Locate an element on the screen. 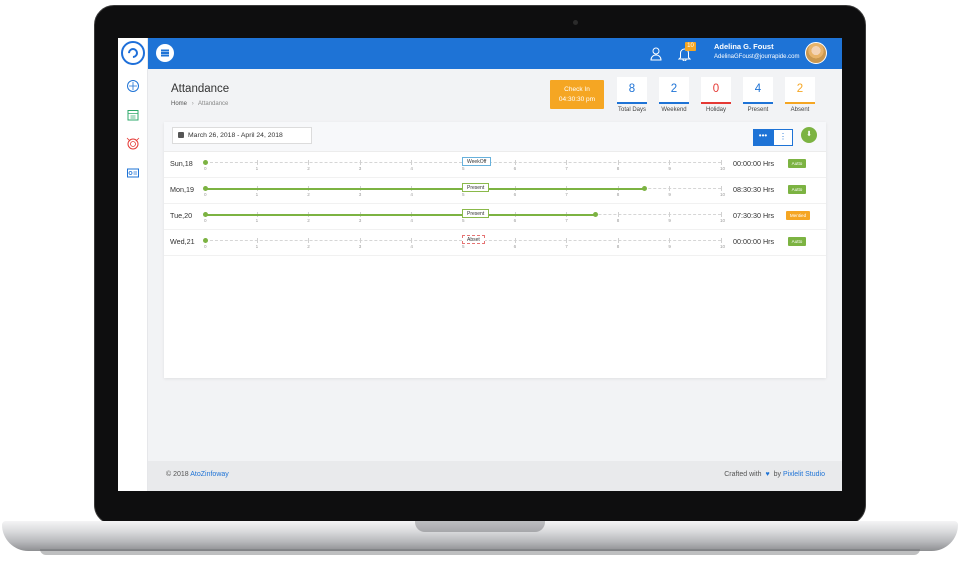 The width and height of the screenshot is (960, 569). timeline-track: 0 1 2 3 4 5 6 7 8 9 10 Abset is located at coordinates (464, 242).